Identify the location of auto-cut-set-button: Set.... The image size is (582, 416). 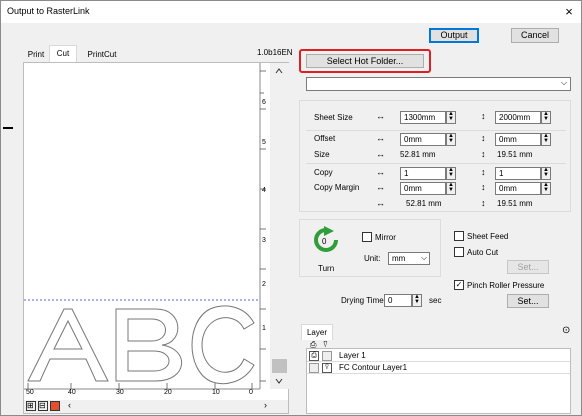
(528, 267).